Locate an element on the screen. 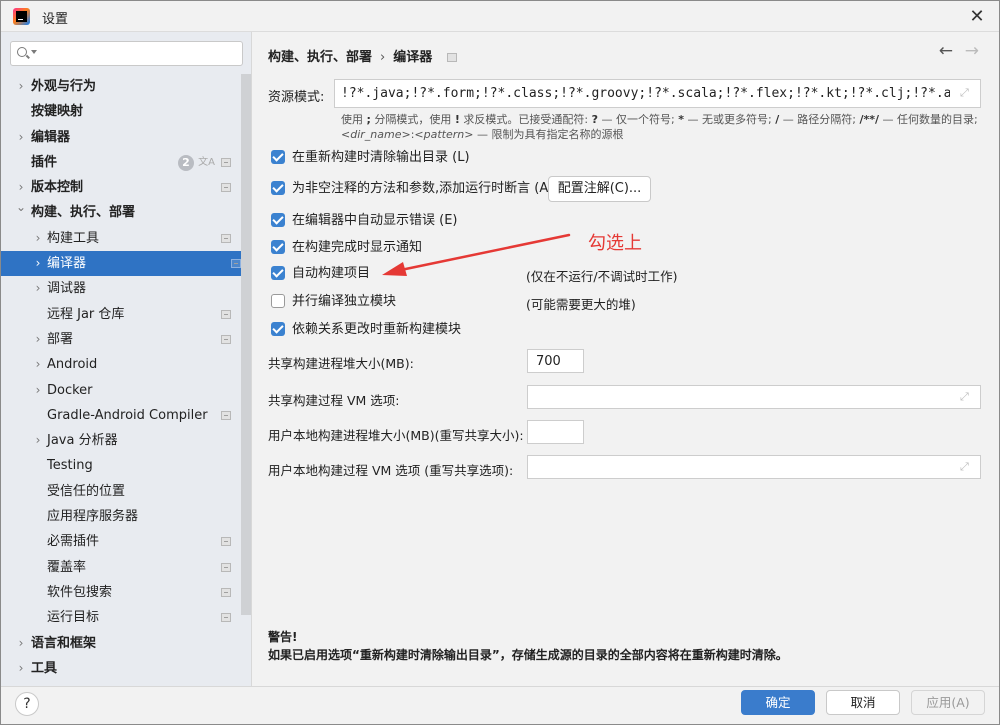 Image resolution: width=1000 pixels, height=725 pixels. sidebar-item-label: 工具 is located at coordinates (44, 668).